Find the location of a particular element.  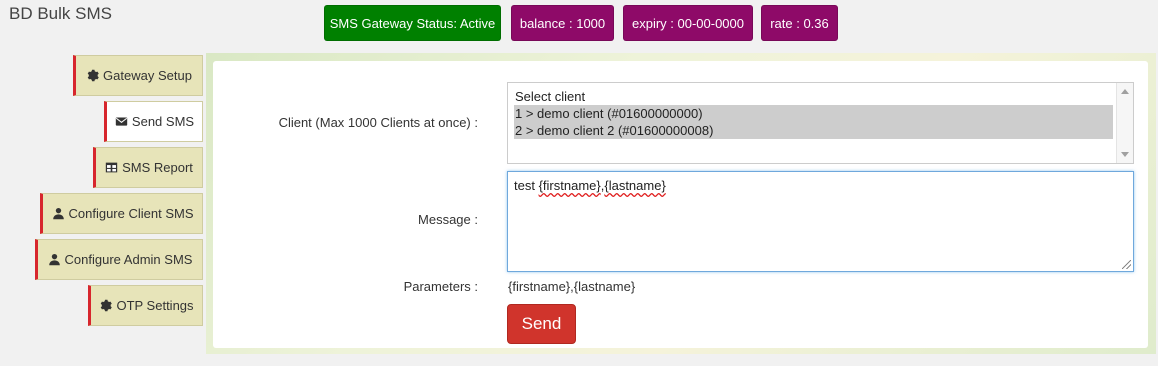

message-text: test is located at coordinates (526, 185).